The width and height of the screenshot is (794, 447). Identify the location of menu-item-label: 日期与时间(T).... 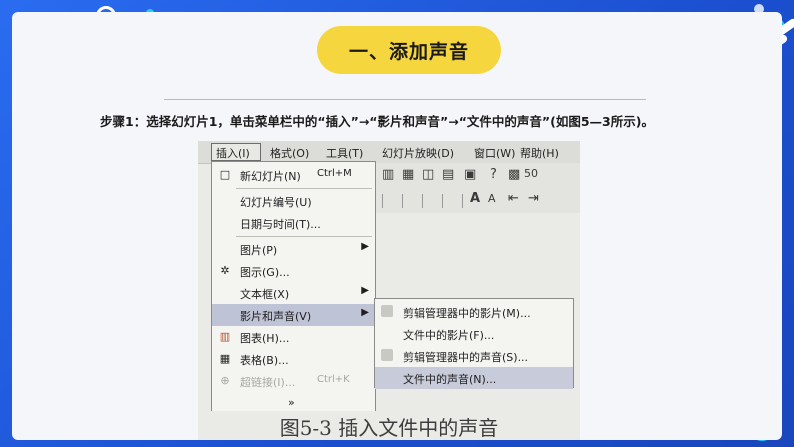
(280, 224).